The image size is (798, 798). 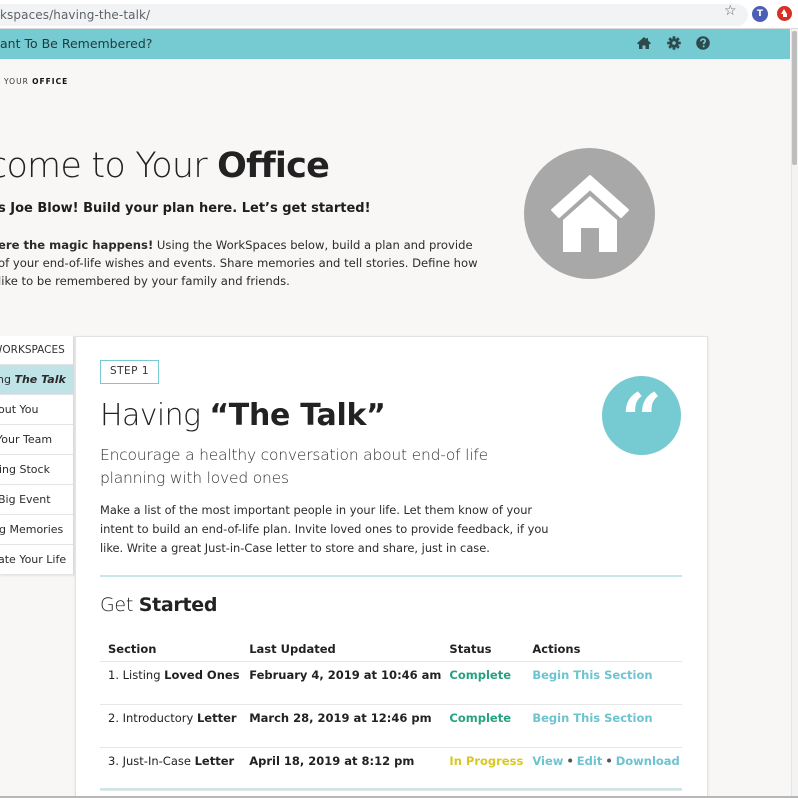 What do you see at coordinates (273, 166) in the screenshot?
I see `page-title-bold: Office` at bounding box center [273, 166].